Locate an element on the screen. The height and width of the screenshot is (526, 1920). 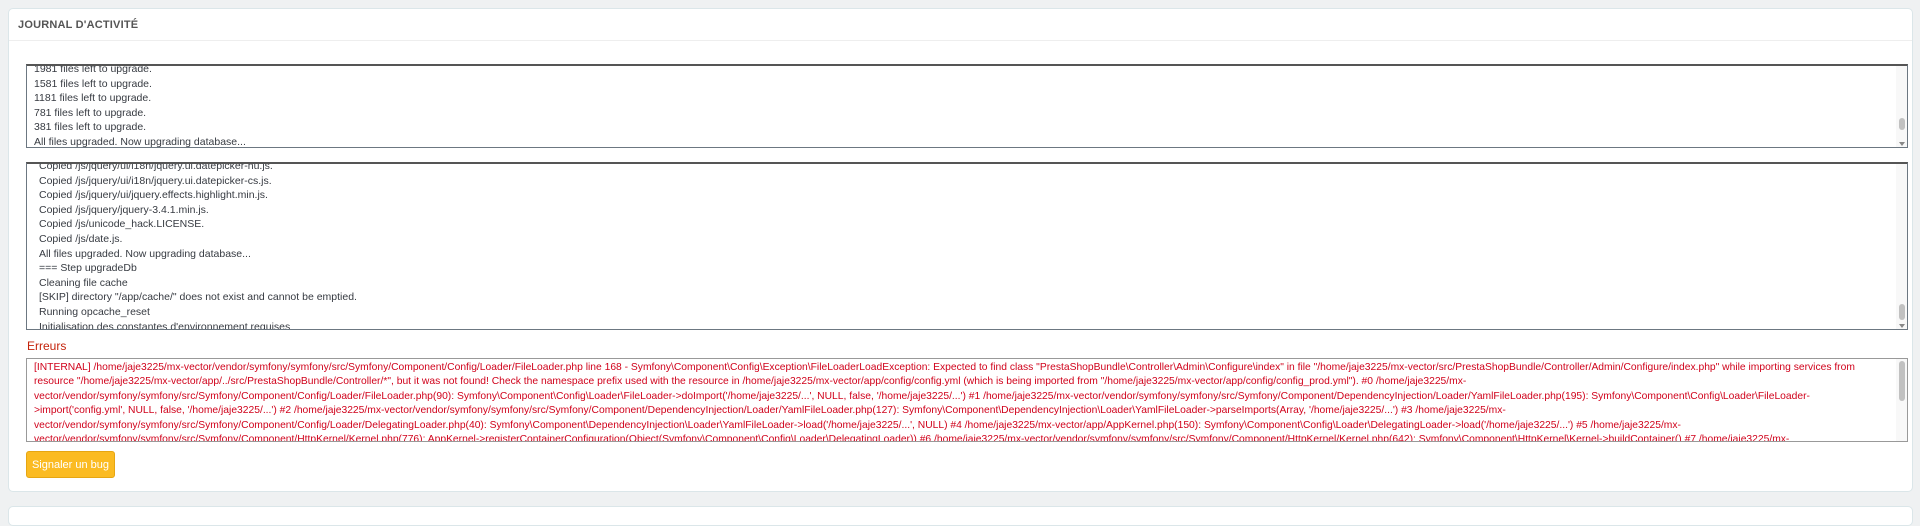
log-line: Running opcache_reset is located at coordinates (94, 311).